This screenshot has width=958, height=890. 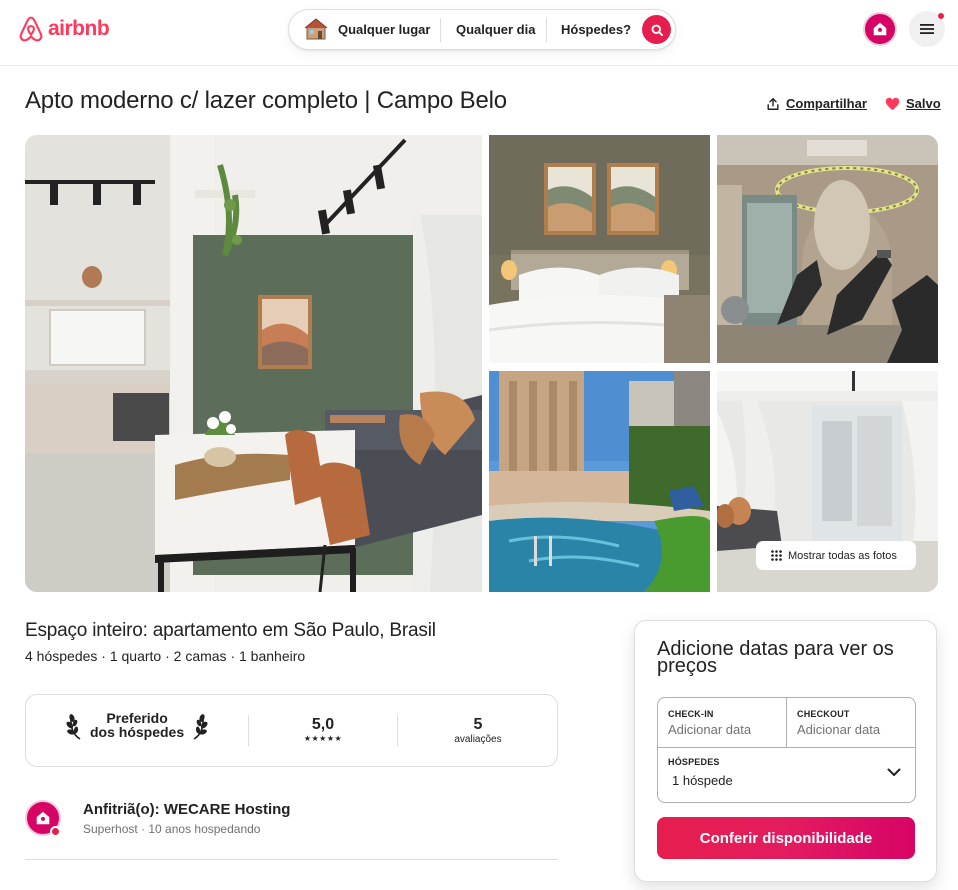 What do you see at coordinates (384, 29) in the screenshot?
I see `search-where: Qualquer lugar` at bounding box center [384, 29].